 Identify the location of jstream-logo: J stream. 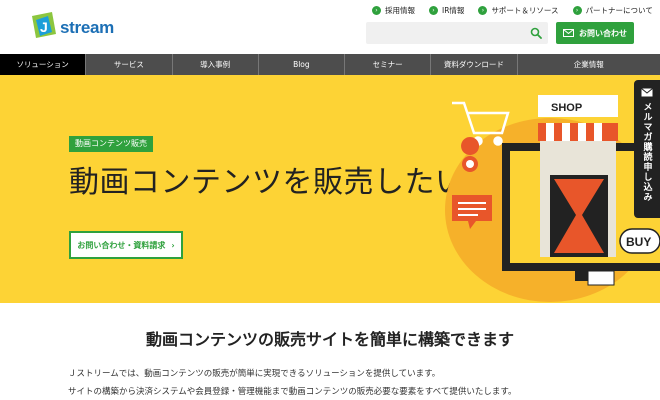
(72, 27).